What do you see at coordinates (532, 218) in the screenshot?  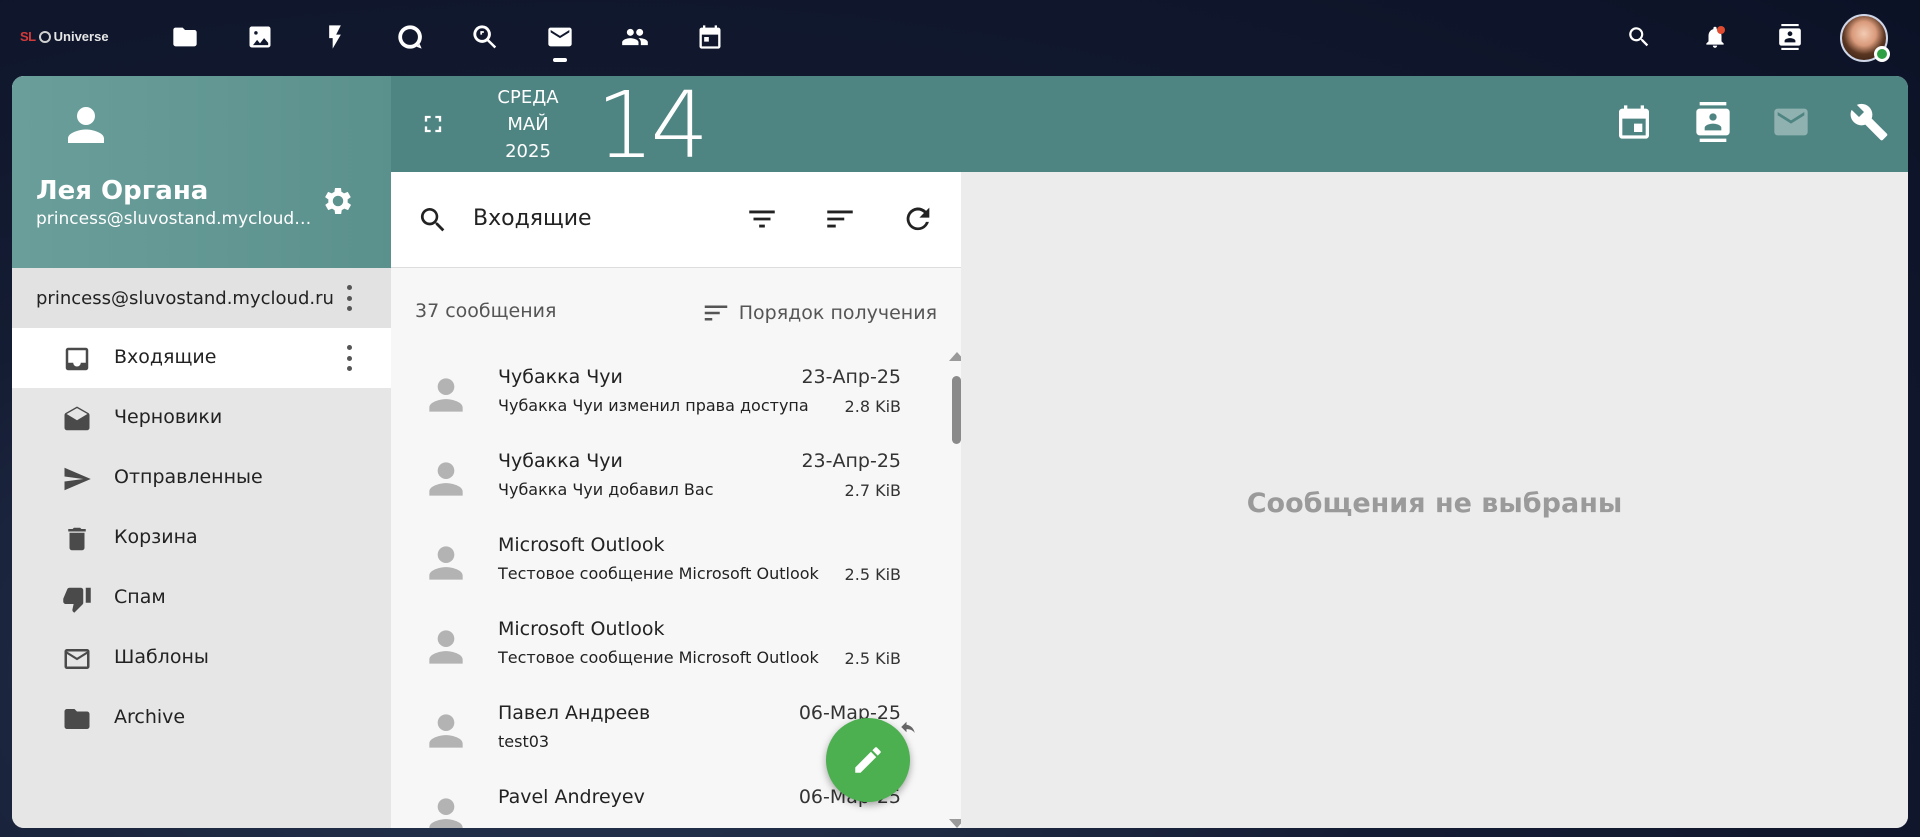 I see `search-folder-label: Входящие` at bounding box center [532, 218].